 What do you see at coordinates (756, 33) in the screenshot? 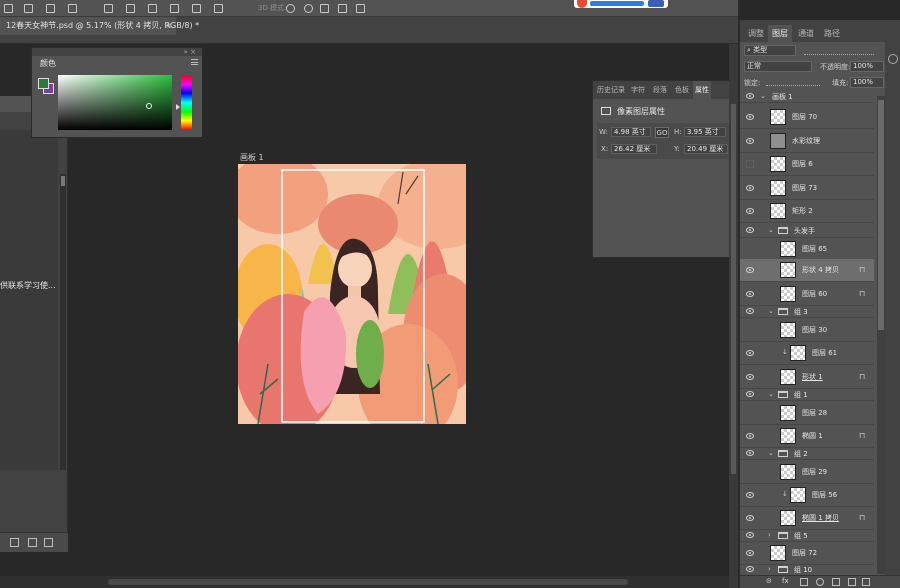
I see `tab-adjustments: 调整` at bounding box center [756, 33].